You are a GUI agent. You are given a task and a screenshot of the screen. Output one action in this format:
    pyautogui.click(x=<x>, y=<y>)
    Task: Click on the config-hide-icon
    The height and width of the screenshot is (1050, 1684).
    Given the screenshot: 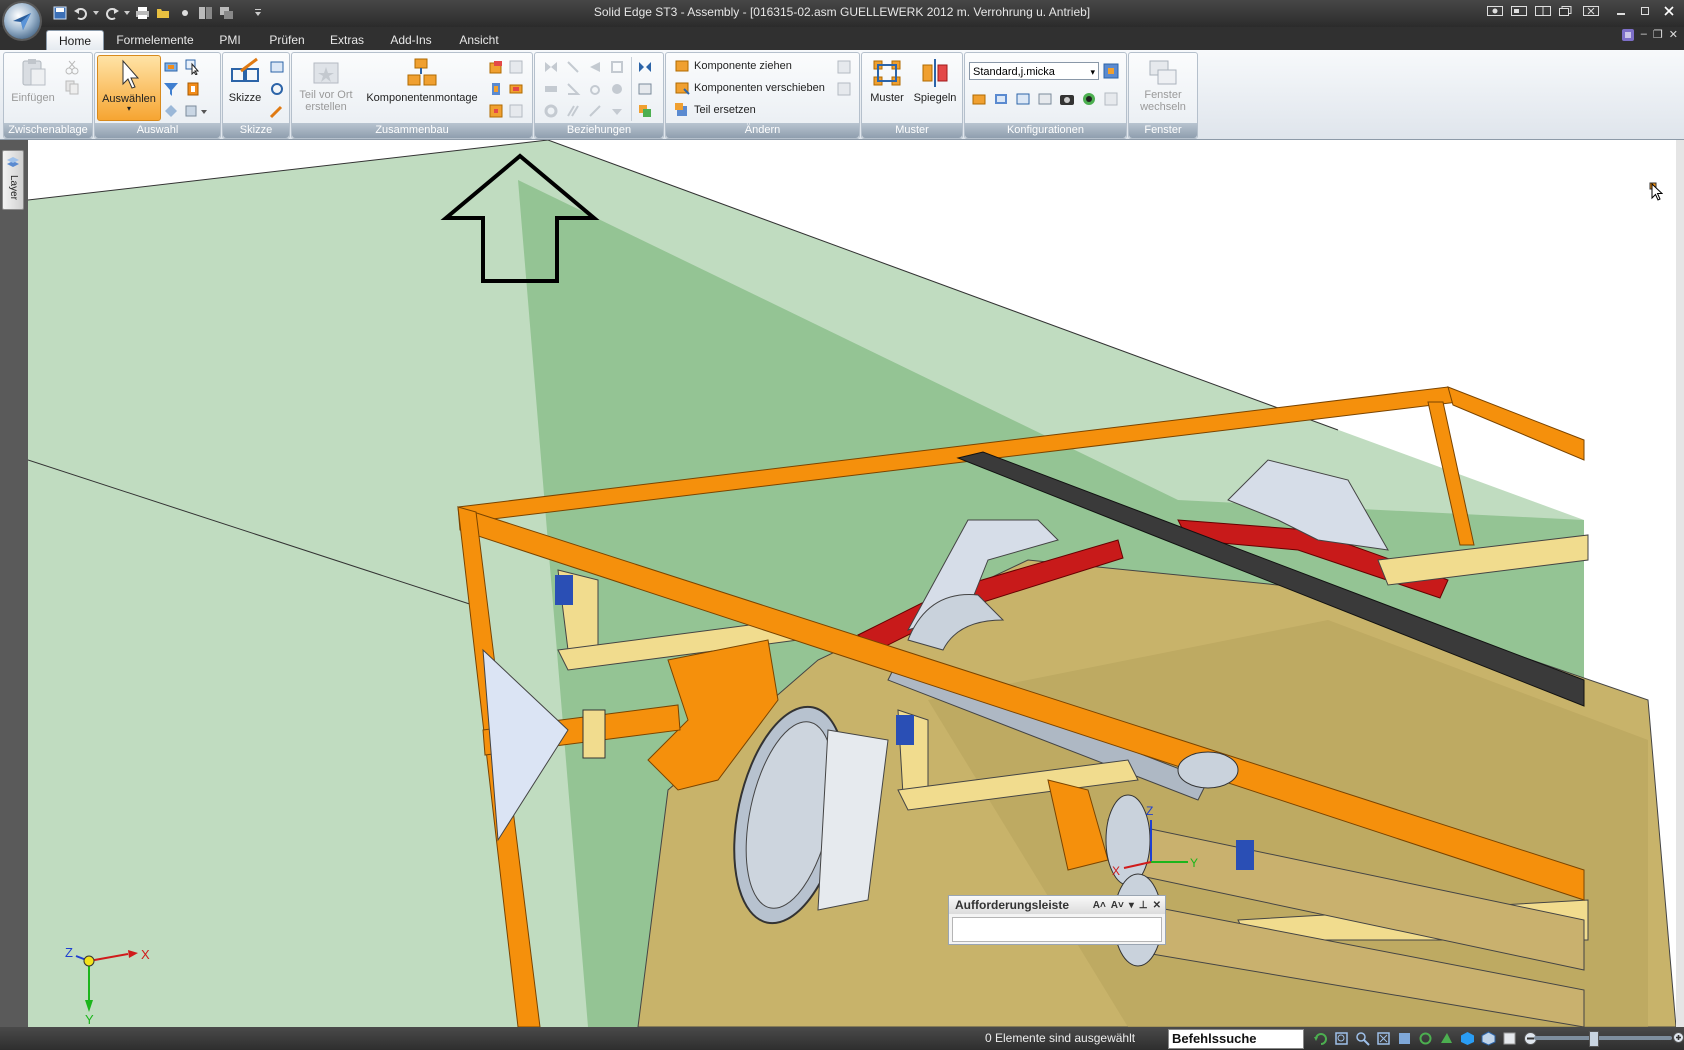 What is the action you would take?
    pyautogui.click(x=1045, y=99)
    